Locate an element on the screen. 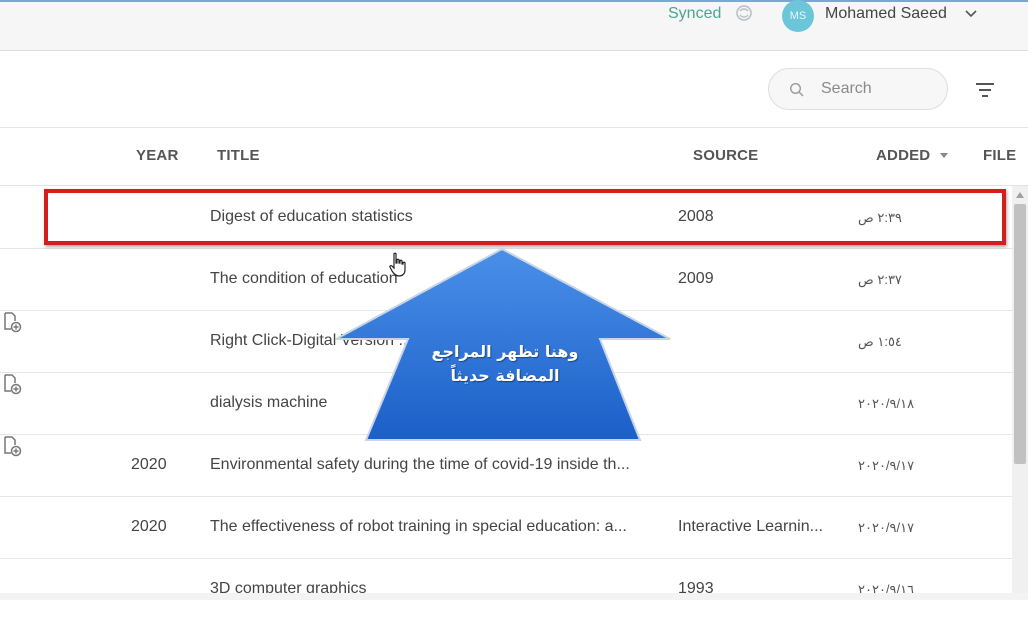 The image size is (1028, 620). callout-text: وهنا تظهر المراجع المضافة حديثاً is located at coordinates (505, 363).